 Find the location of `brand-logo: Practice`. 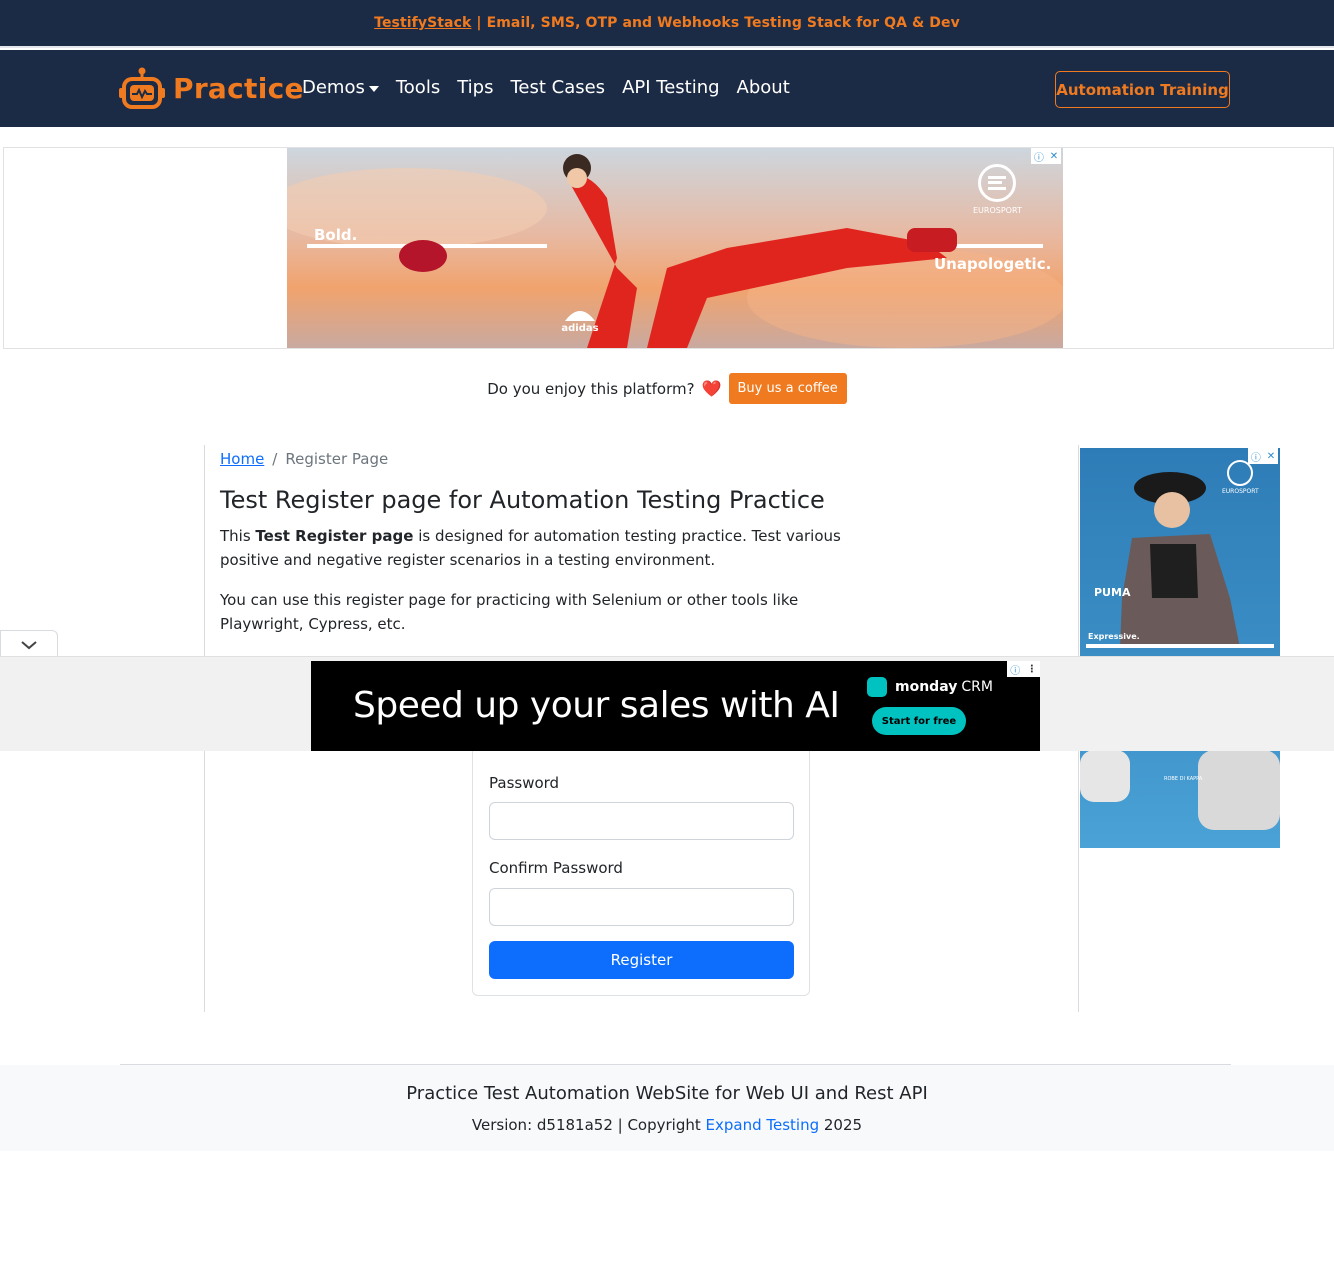

brand-logo: Practice is located at coordinates (211, 88).